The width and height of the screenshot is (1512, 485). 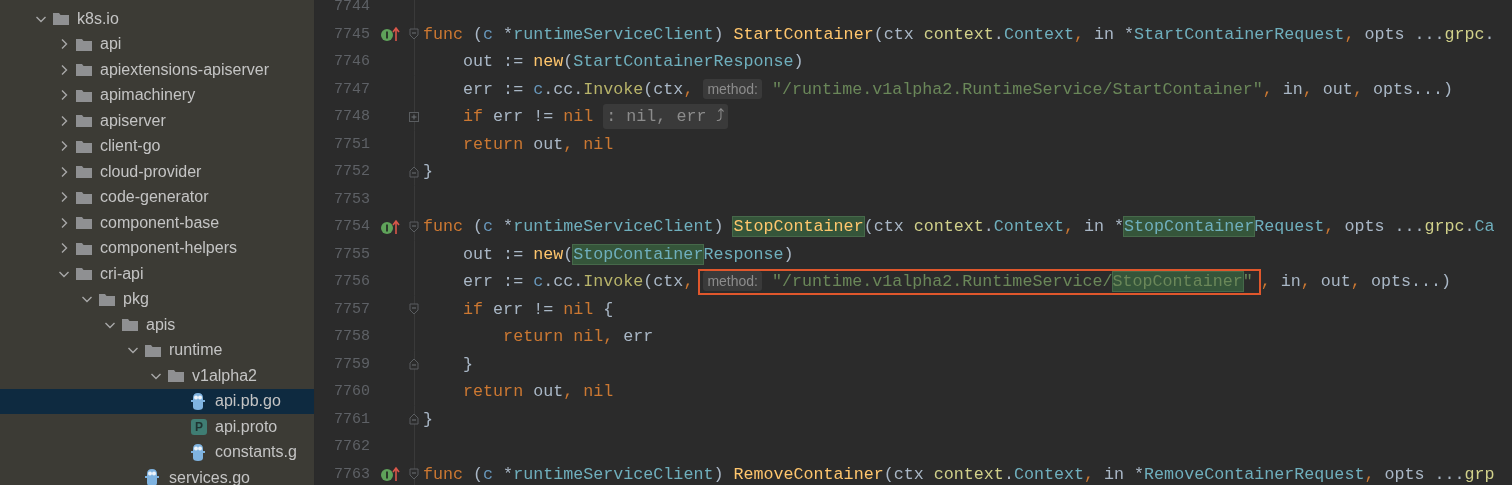 What do you see at coordinates (578, 337) in the screenshot?
I see `code-line: return nil, err` at bounding box center [578, 337].